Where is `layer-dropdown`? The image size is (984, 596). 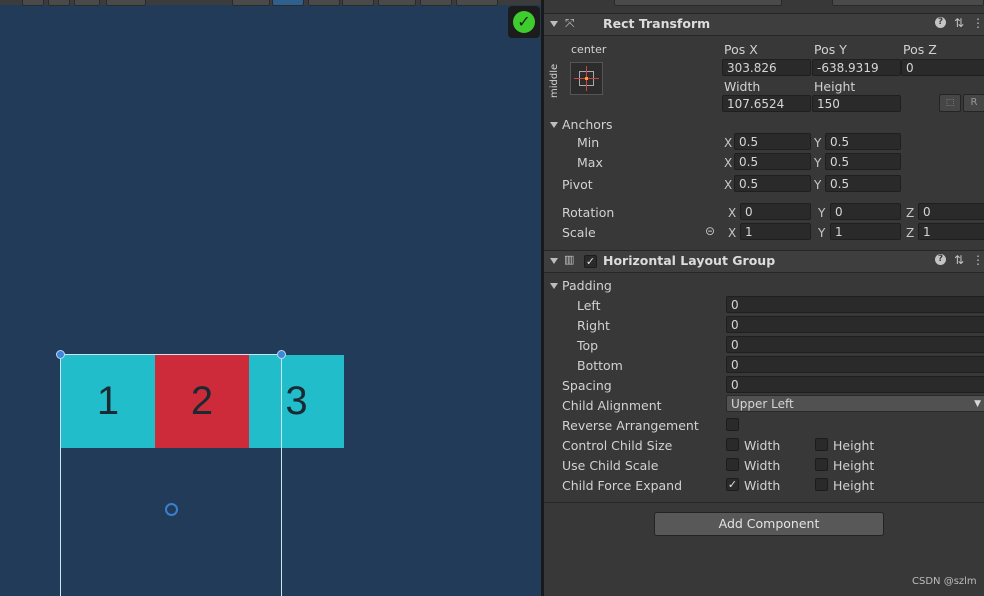 layer-dropdown is located at coordinates (908, 3).